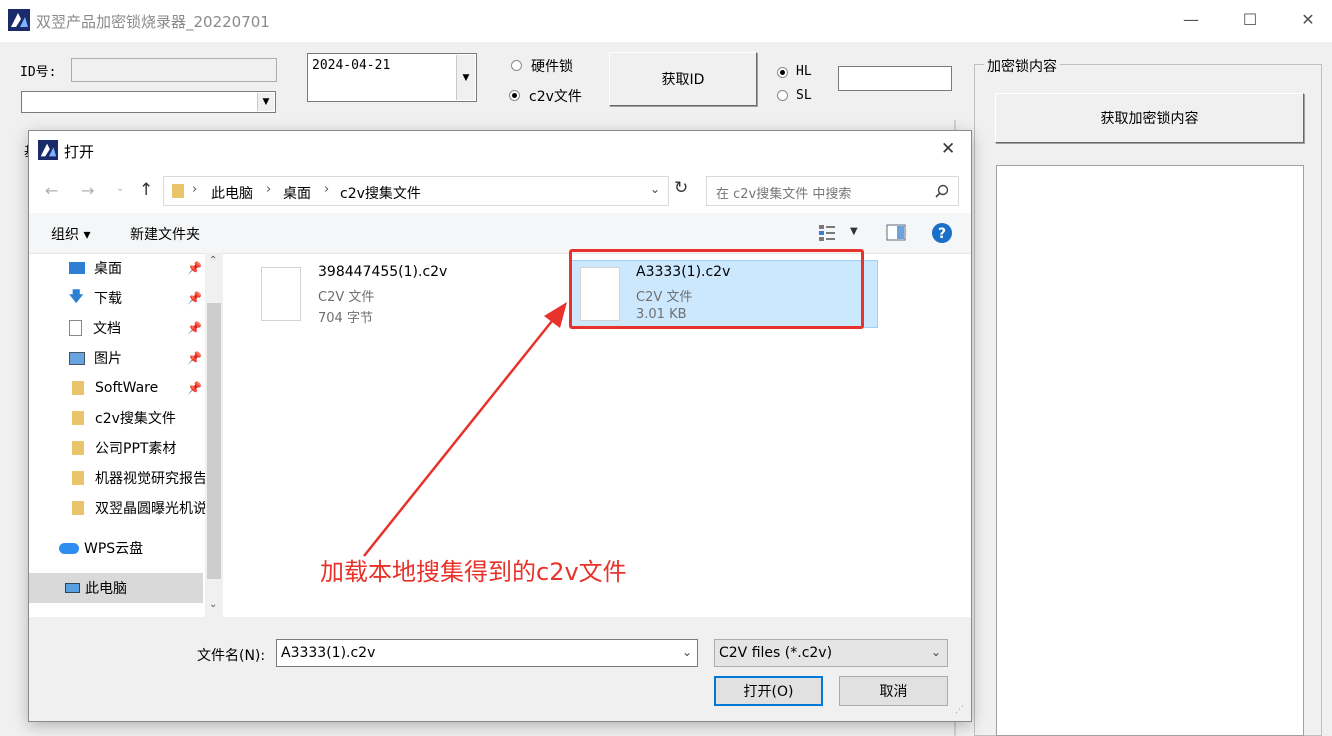 The image size is (1332, 736). I want to click on device-combo: ▼, so click(148, 102).